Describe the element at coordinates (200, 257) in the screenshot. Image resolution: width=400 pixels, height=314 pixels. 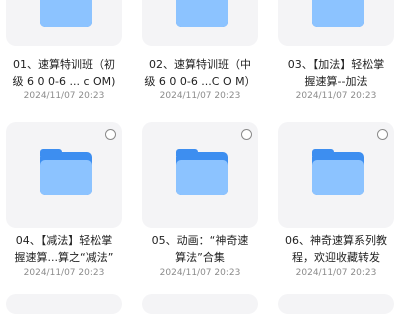
I see `file-name: 算法”合集` at that location.